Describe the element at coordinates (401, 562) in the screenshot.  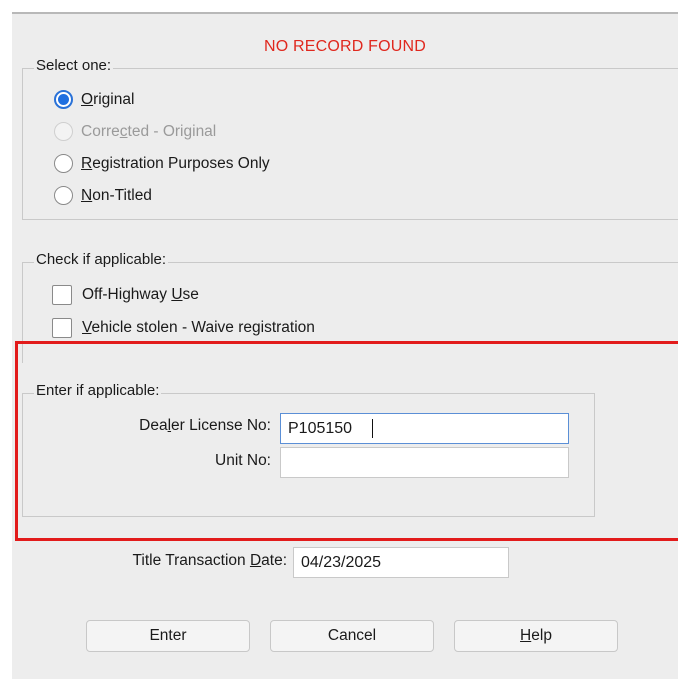
I see `title-transaction-date-input: 04/23/2025` at that location.